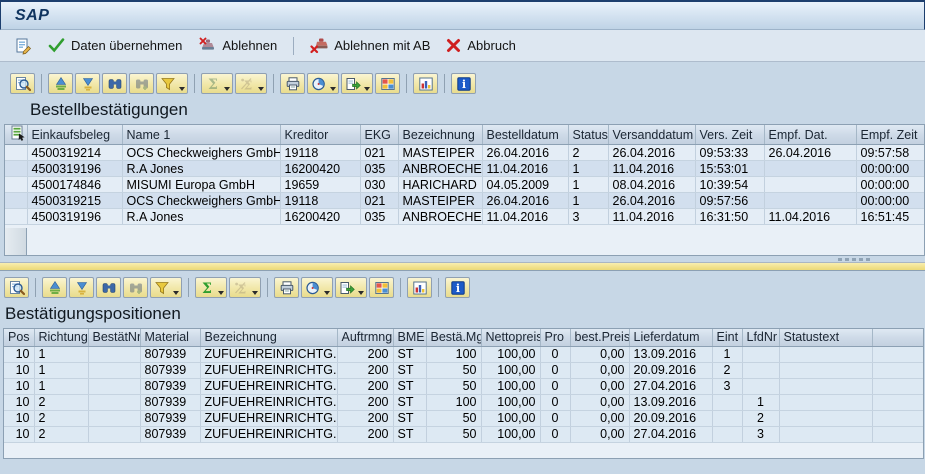 The height and width of the screenshot is (474, 925). Describe the element at coordinates (457, 287) in the screenshot. I see `info-button: i` at that location.